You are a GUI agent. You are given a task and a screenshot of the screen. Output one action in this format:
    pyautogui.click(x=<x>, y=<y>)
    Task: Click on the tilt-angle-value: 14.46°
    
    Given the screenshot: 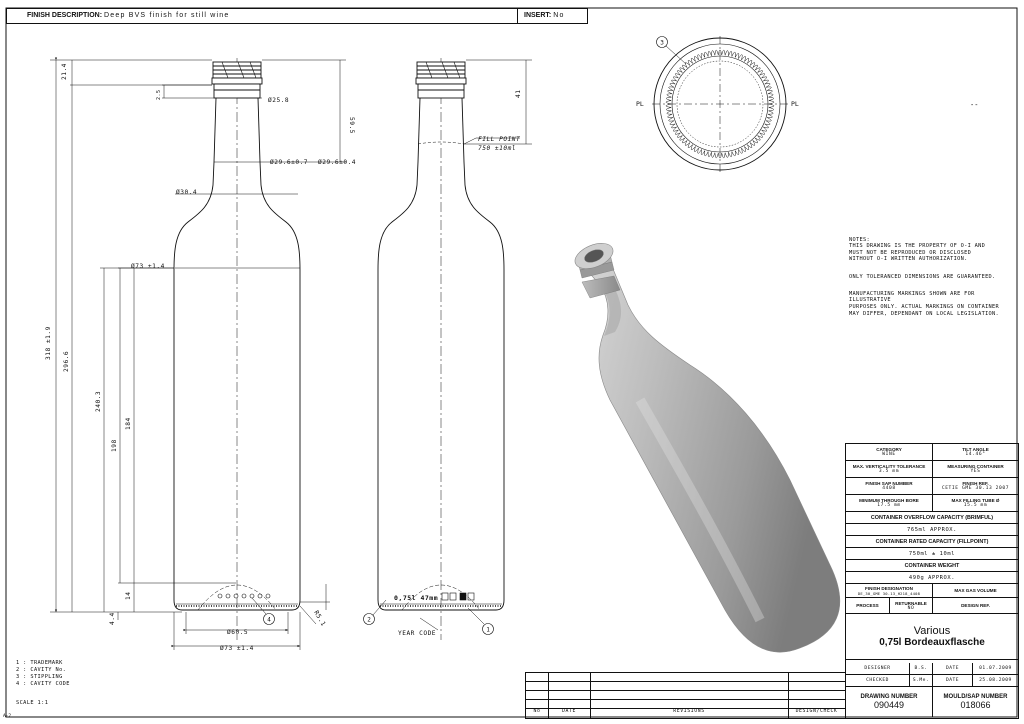 What is the action you would take?
    pyautogui.click(x=975, y=454)
    